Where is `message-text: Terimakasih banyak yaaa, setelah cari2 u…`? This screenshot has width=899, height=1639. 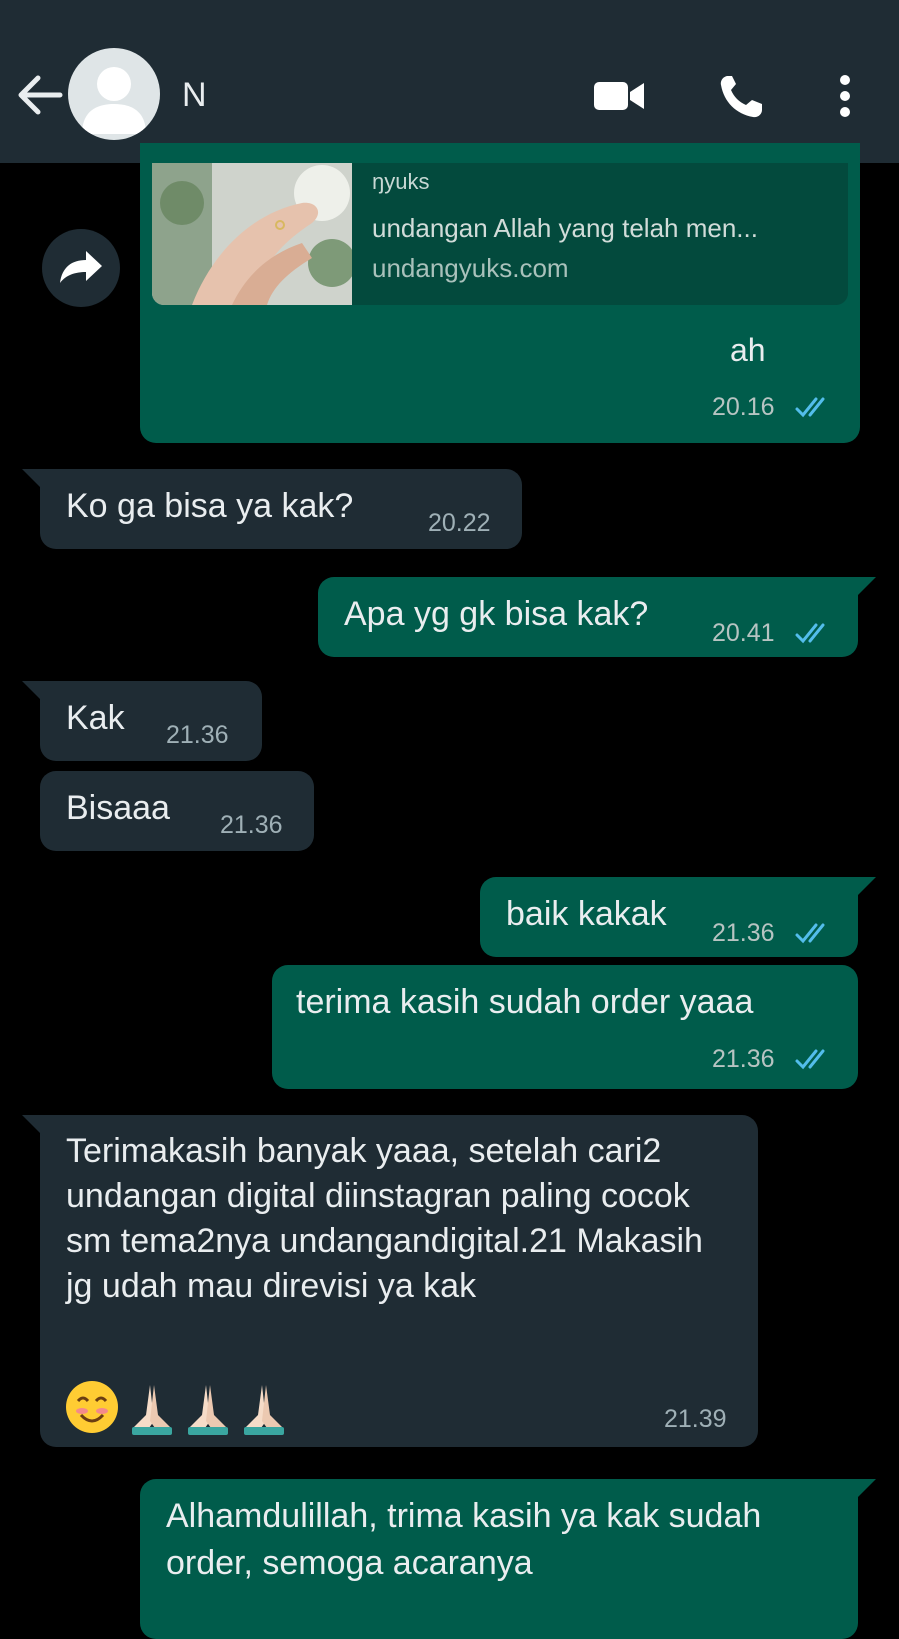
message-text: Terimakasih banyak yaaa, setelah cari2 u… is located at coordinates (384, 1218).